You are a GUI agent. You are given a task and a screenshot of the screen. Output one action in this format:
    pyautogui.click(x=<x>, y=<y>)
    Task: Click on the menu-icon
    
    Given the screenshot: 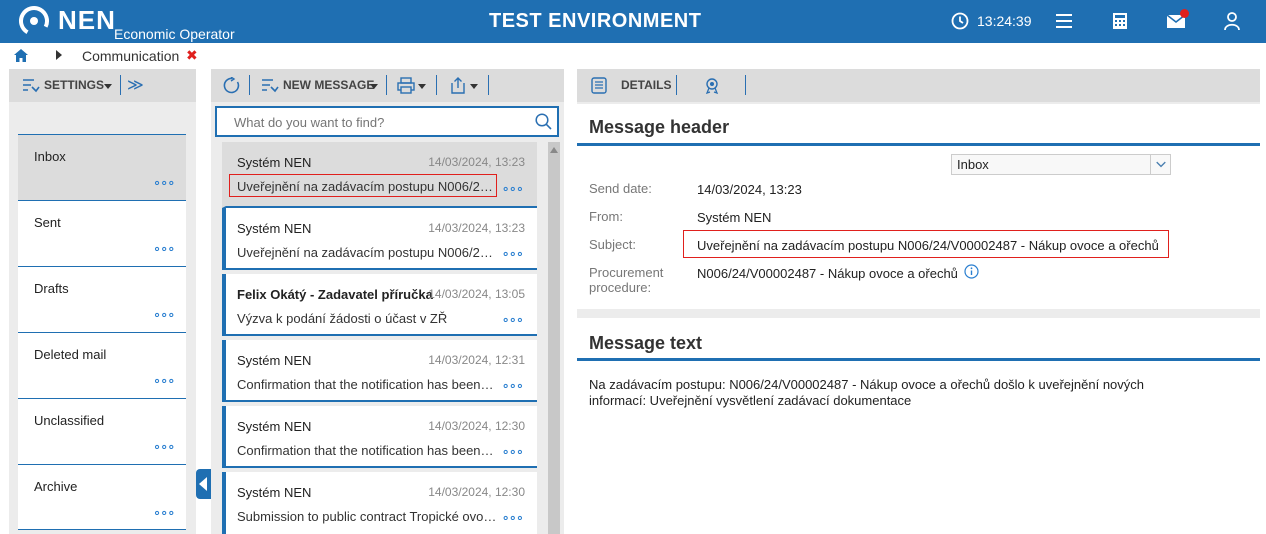 What is the action you would take?
    pyautogui.click(x=1064, y=21)
    